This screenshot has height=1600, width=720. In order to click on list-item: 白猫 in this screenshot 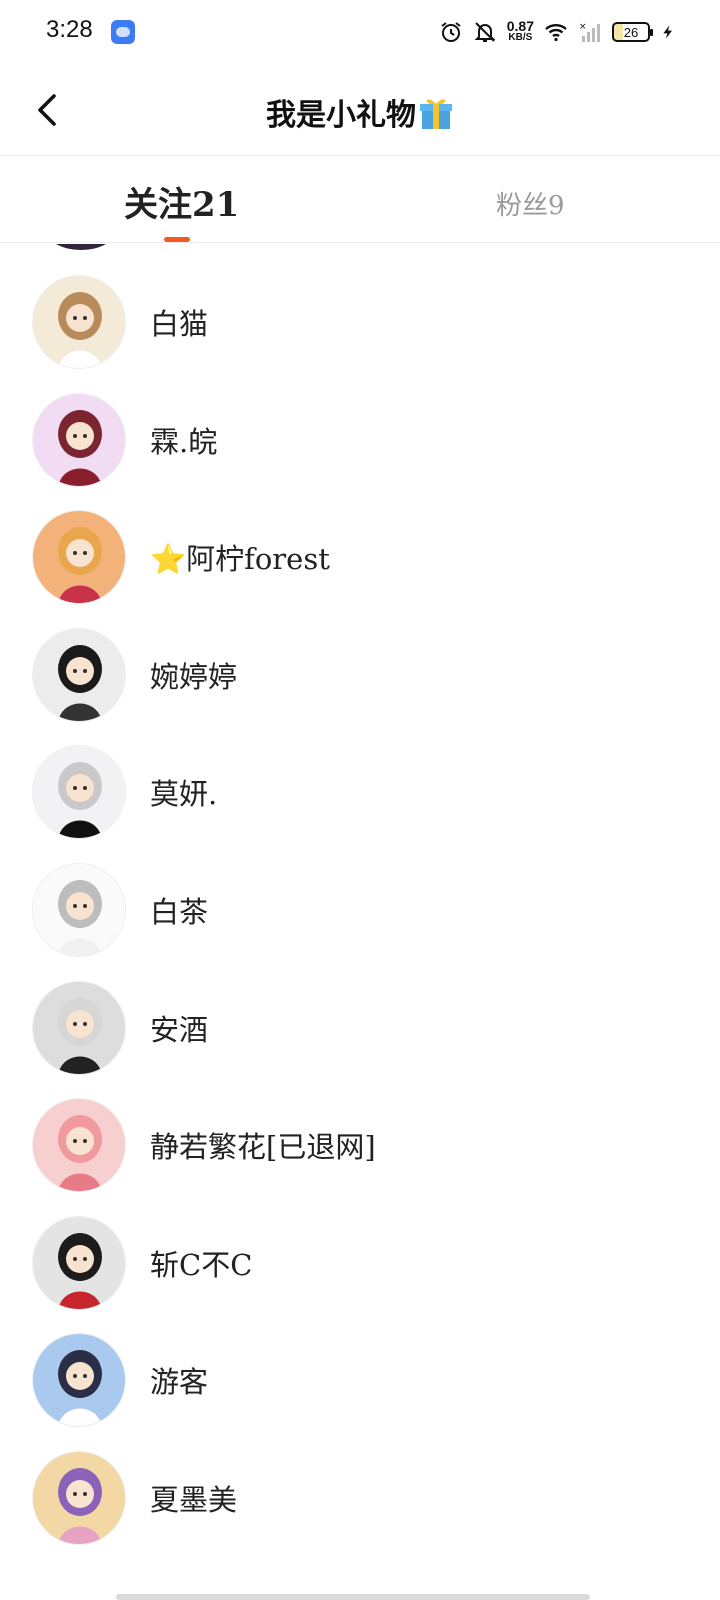, I will do `click(360, 322)`.